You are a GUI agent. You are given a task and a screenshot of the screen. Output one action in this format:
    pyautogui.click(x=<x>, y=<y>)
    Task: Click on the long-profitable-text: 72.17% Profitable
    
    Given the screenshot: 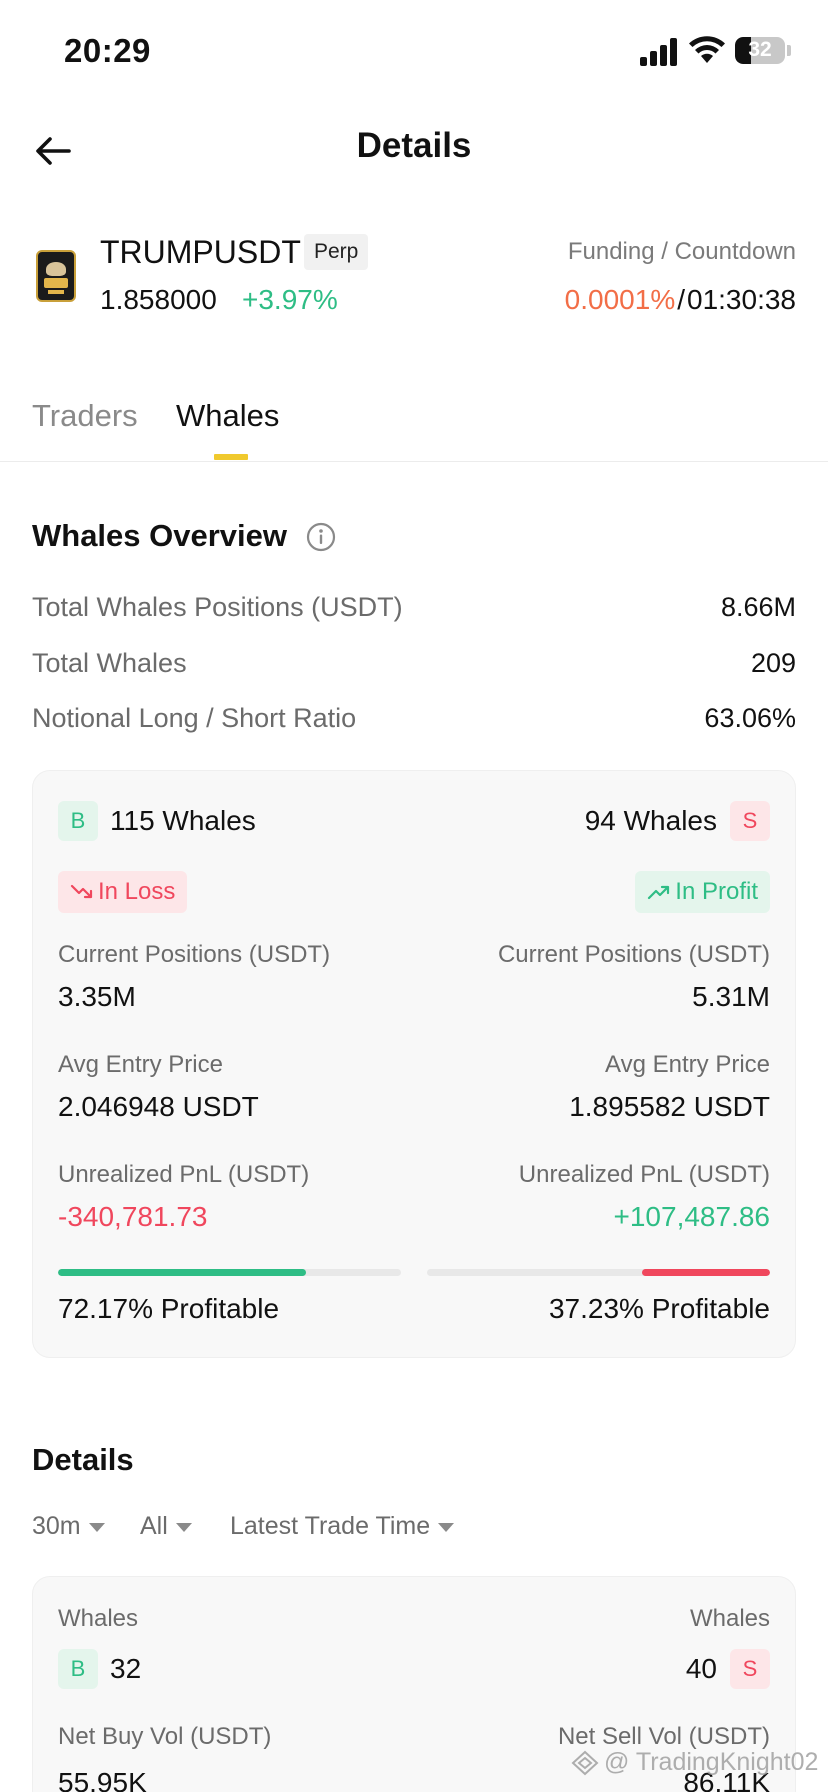 What is the action you would take?
    pyautogui.click(x=169, y=1308)
    